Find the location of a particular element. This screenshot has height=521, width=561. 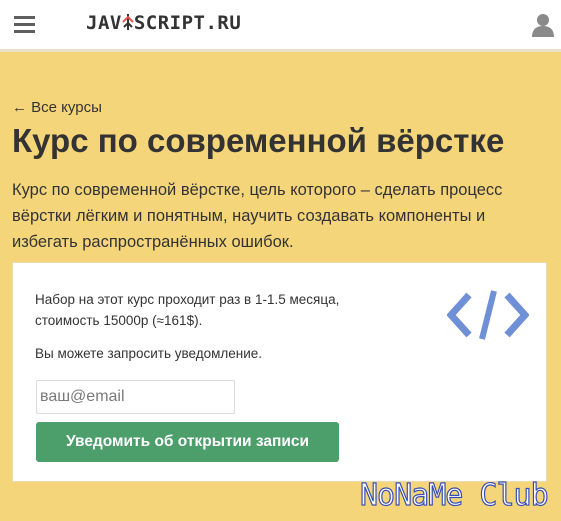

back-to-courses-link: ← Все курсы is located at coordinates (57, 107).